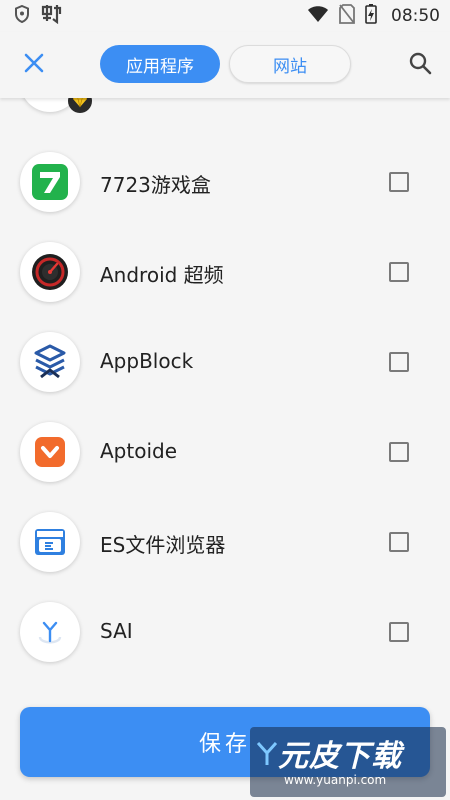  I want to click on search-icon, so click(420, 65).